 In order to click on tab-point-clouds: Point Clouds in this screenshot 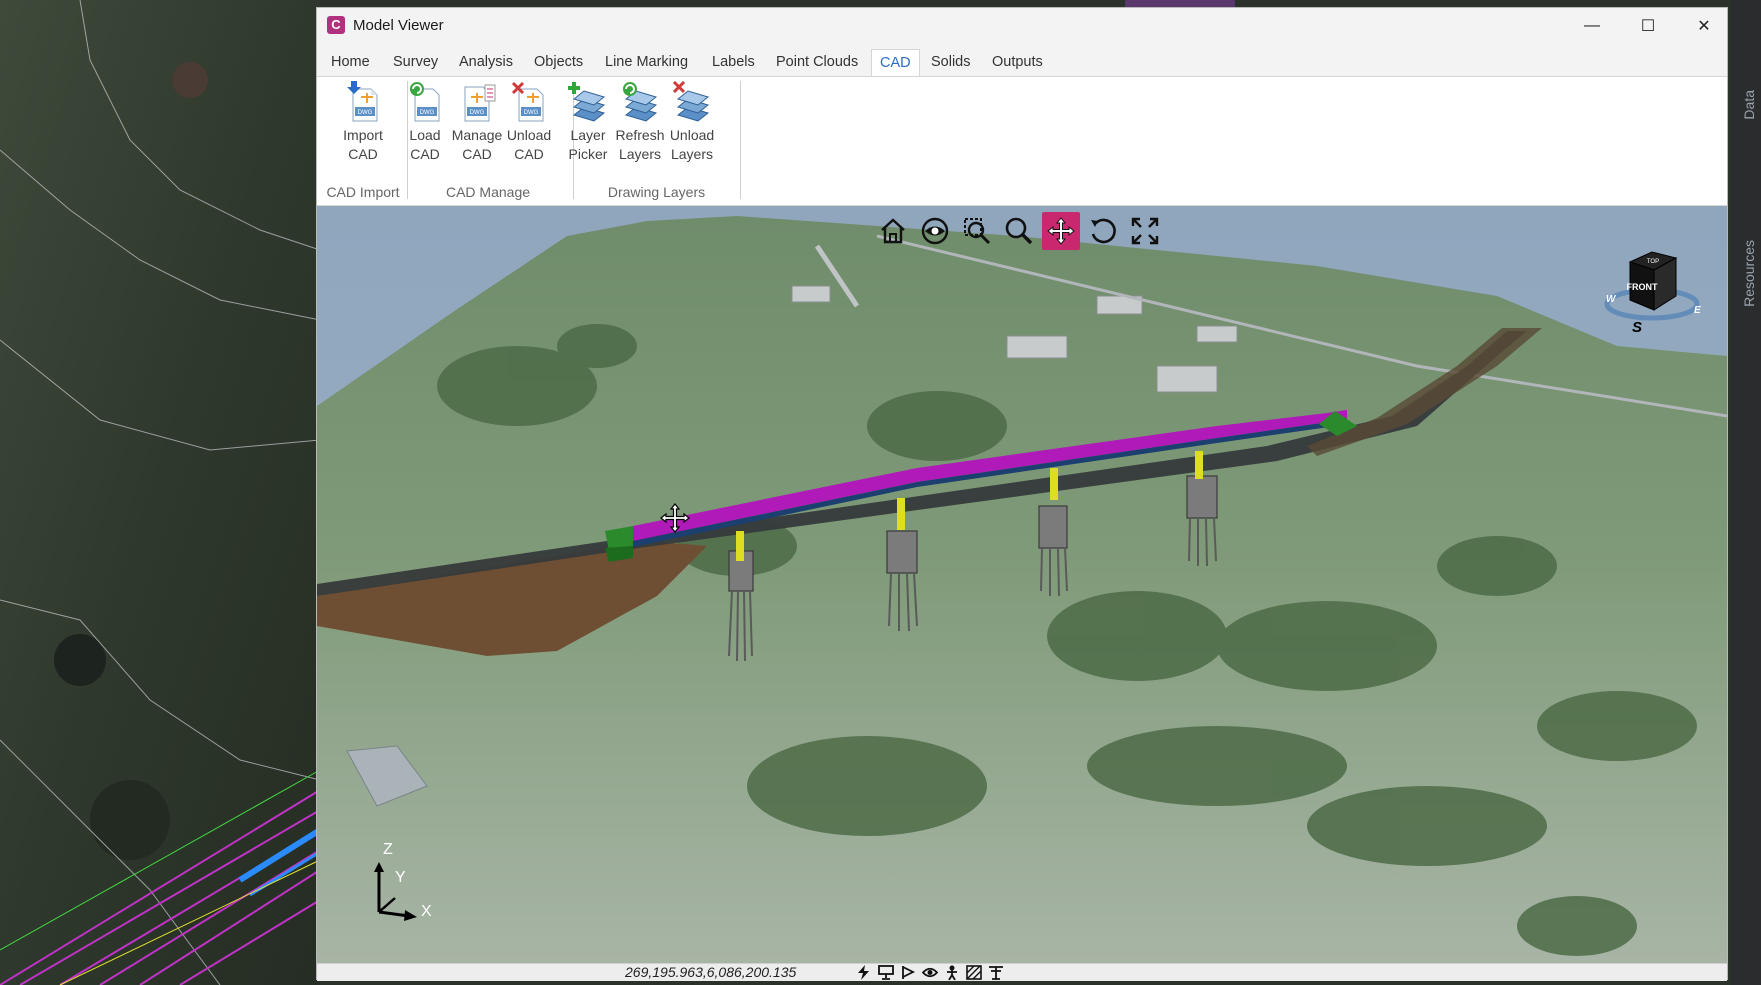, I will do `click(817, 62)`.